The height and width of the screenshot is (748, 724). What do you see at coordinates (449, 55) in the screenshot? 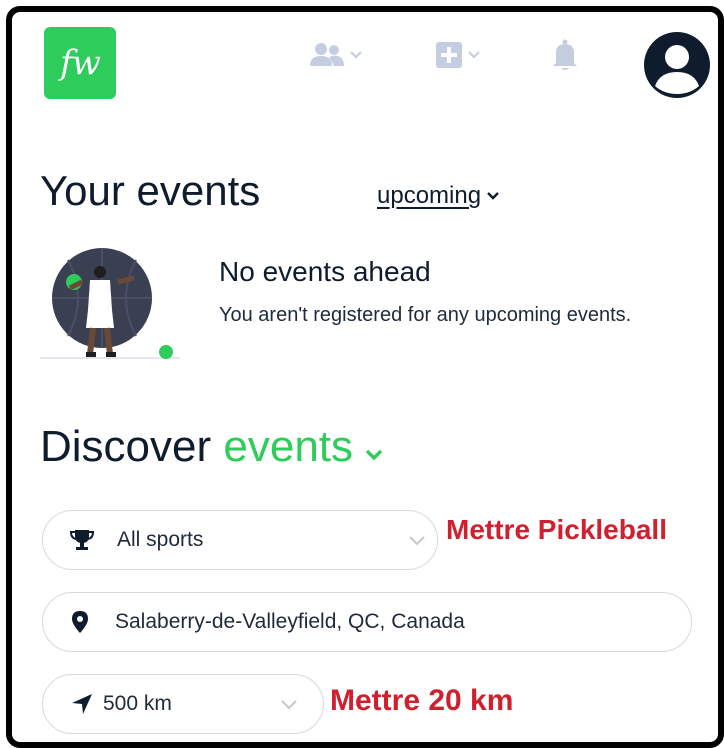
I see `plus-square-icon` at bounding box center [449, 55].